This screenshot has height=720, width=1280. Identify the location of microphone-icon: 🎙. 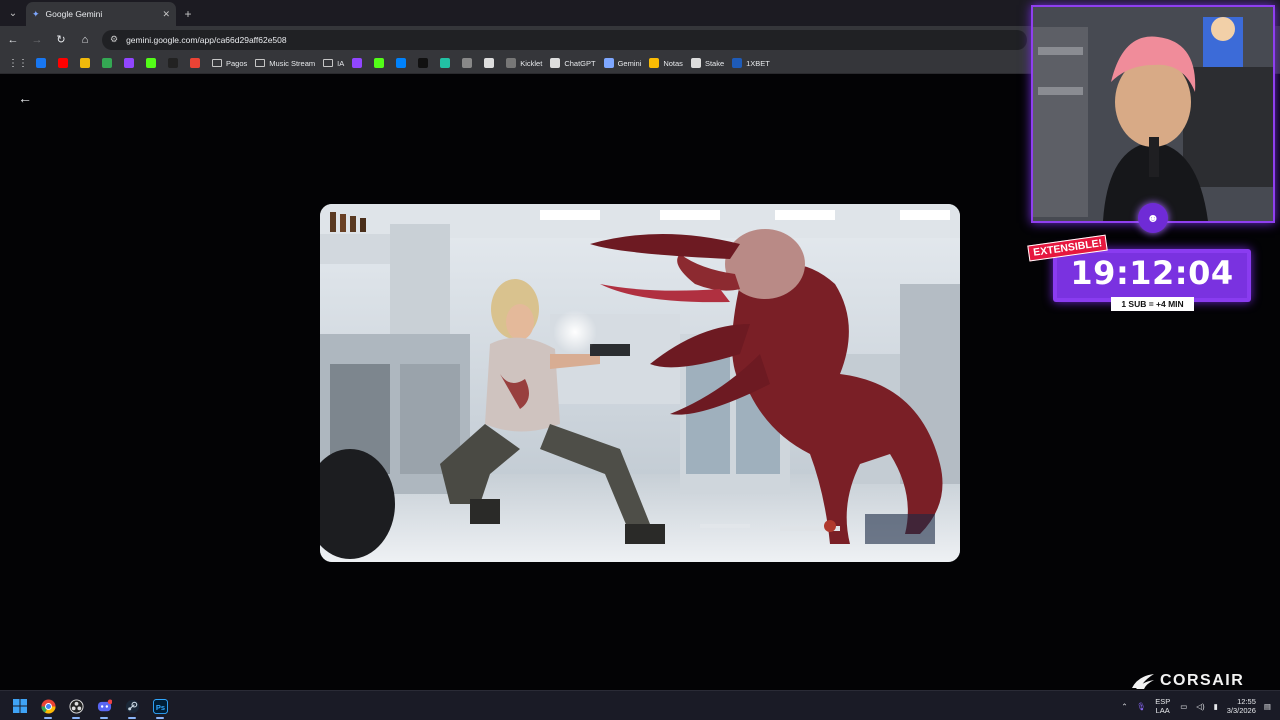
(1142, 706).